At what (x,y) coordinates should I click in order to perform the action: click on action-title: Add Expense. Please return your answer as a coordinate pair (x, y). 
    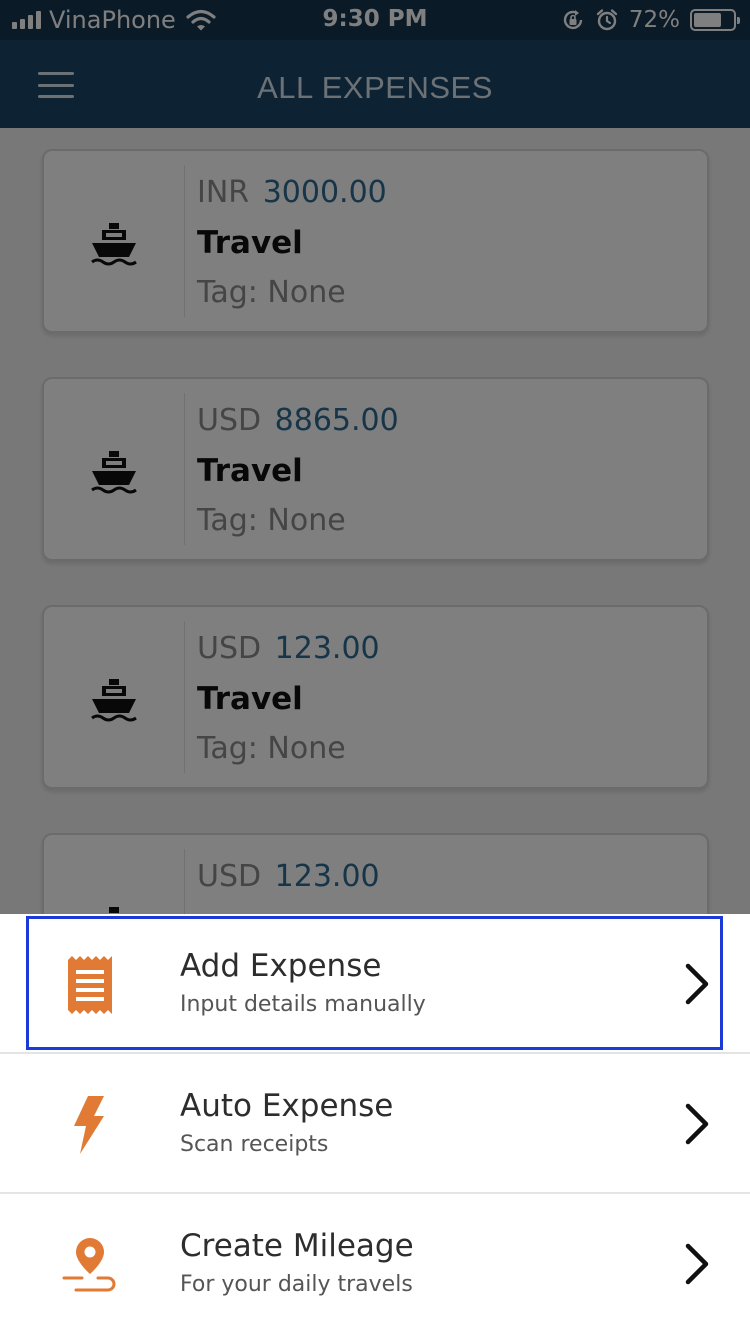
    Looking at the image, I should click on (281, 966).